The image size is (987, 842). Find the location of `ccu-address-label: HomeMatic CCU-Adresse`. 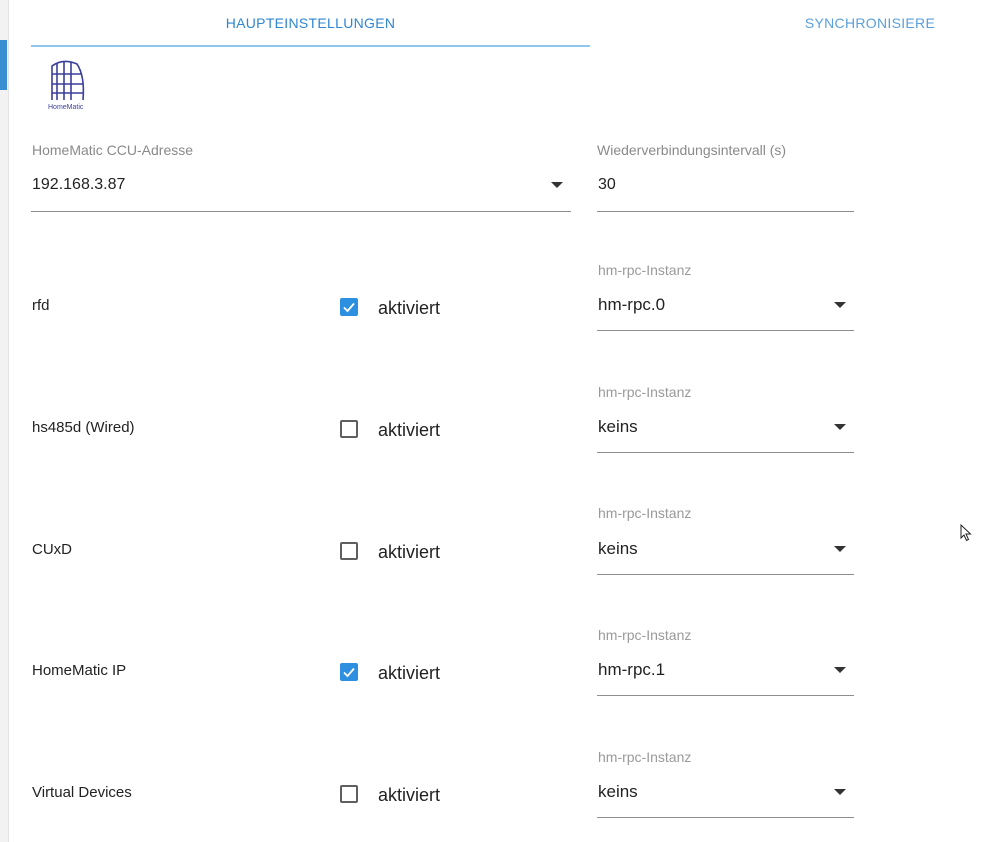

ccu-address-label: HomeMatic CCU-Adresse is located at coordinates (113, 150).